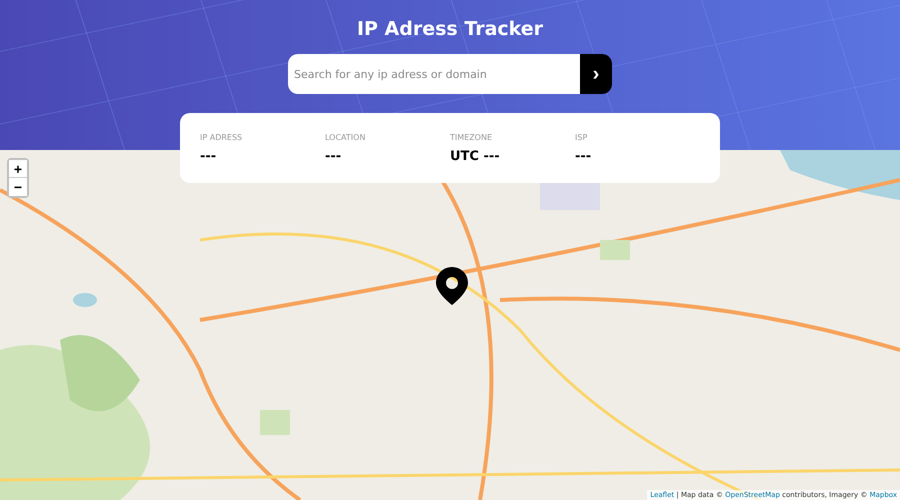  Describe the element at coordinates (18, 169) in the screenshot. I see `zoom-in-button: +` at that location.